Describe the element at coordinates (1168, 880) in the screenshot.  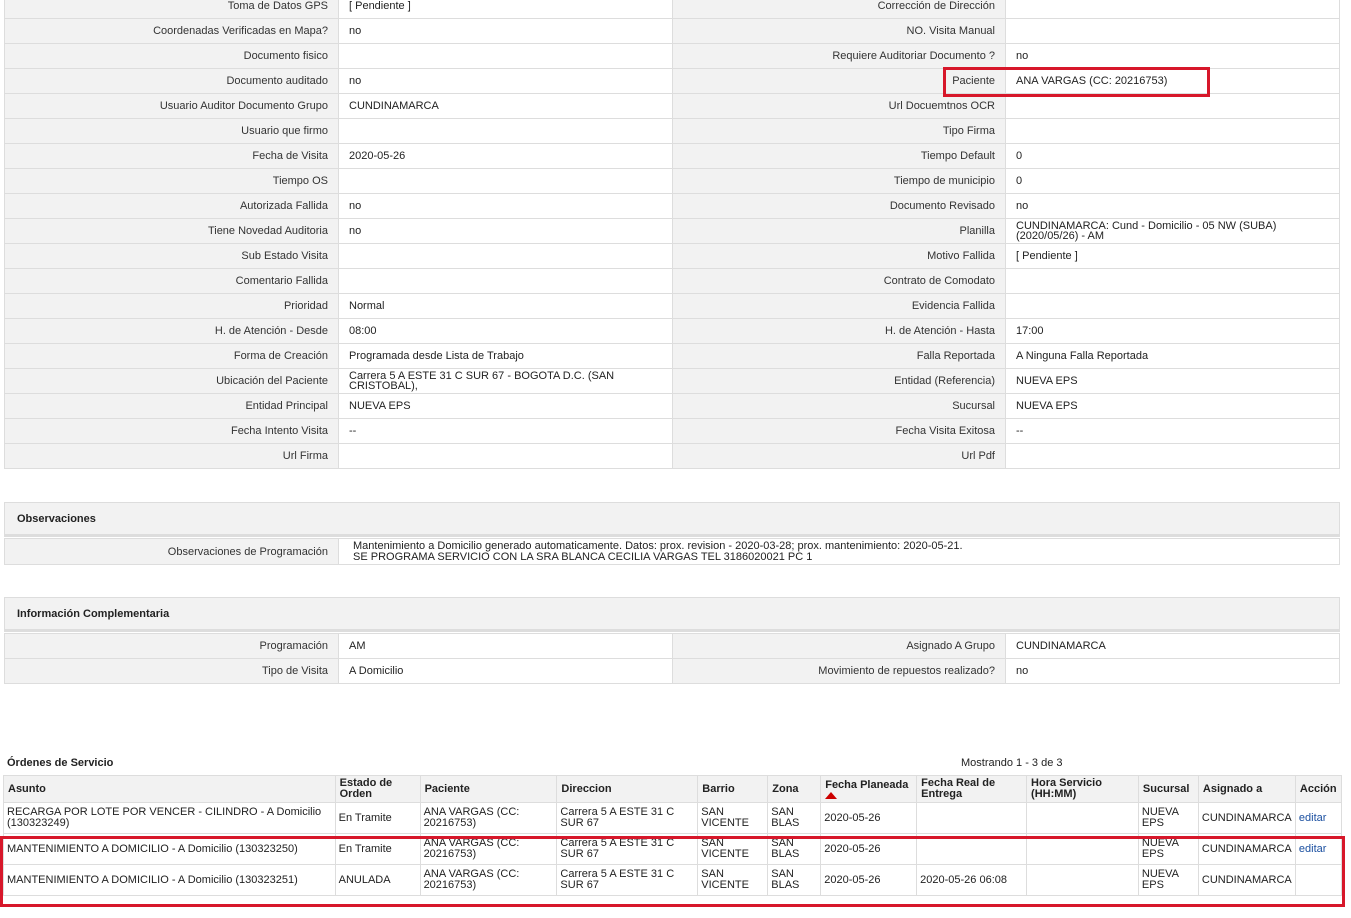
I see `table-cell: NUEVA EPS` at that location.